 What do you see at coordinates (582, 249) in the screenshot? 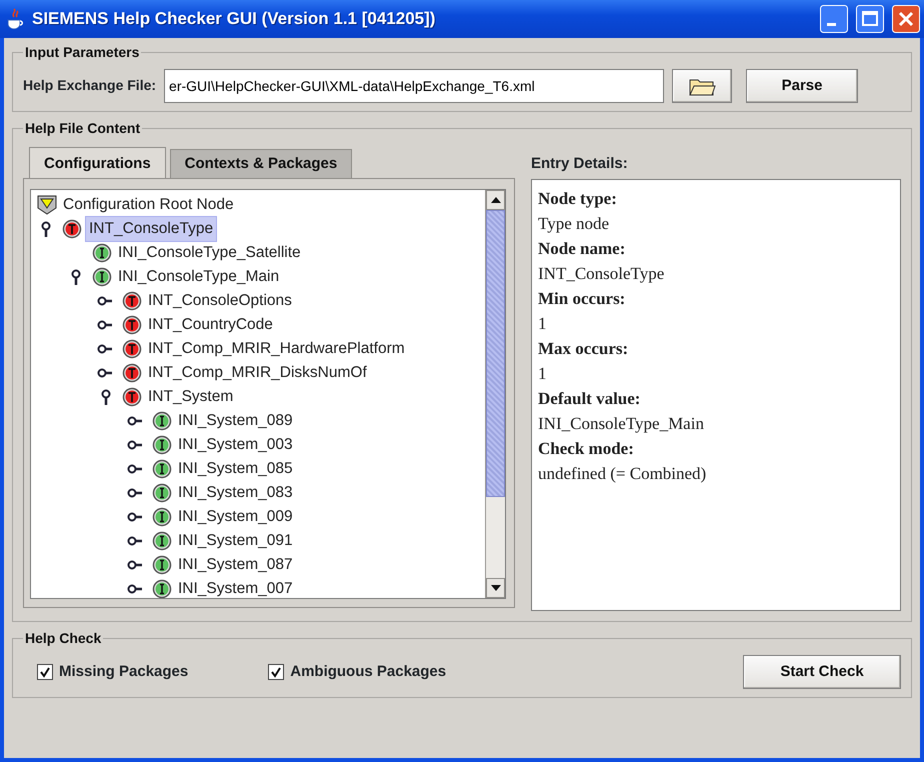
I see `detail-label: Node name:` at bounding box center [582, 249].